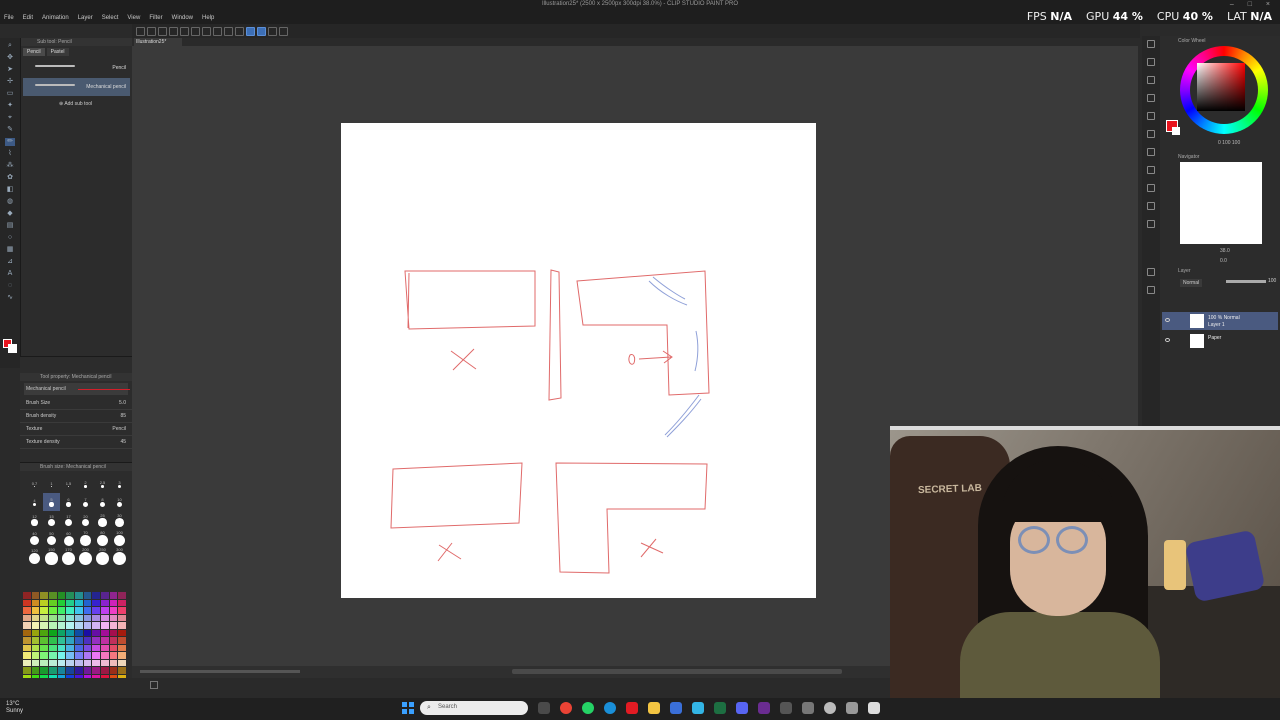 The height and width of the screenshot is (720, 1280). What do you see at coordinates (68, 556) in the screenshot?
I see `brush-size-option: 170` at bounding box center [68, 556].